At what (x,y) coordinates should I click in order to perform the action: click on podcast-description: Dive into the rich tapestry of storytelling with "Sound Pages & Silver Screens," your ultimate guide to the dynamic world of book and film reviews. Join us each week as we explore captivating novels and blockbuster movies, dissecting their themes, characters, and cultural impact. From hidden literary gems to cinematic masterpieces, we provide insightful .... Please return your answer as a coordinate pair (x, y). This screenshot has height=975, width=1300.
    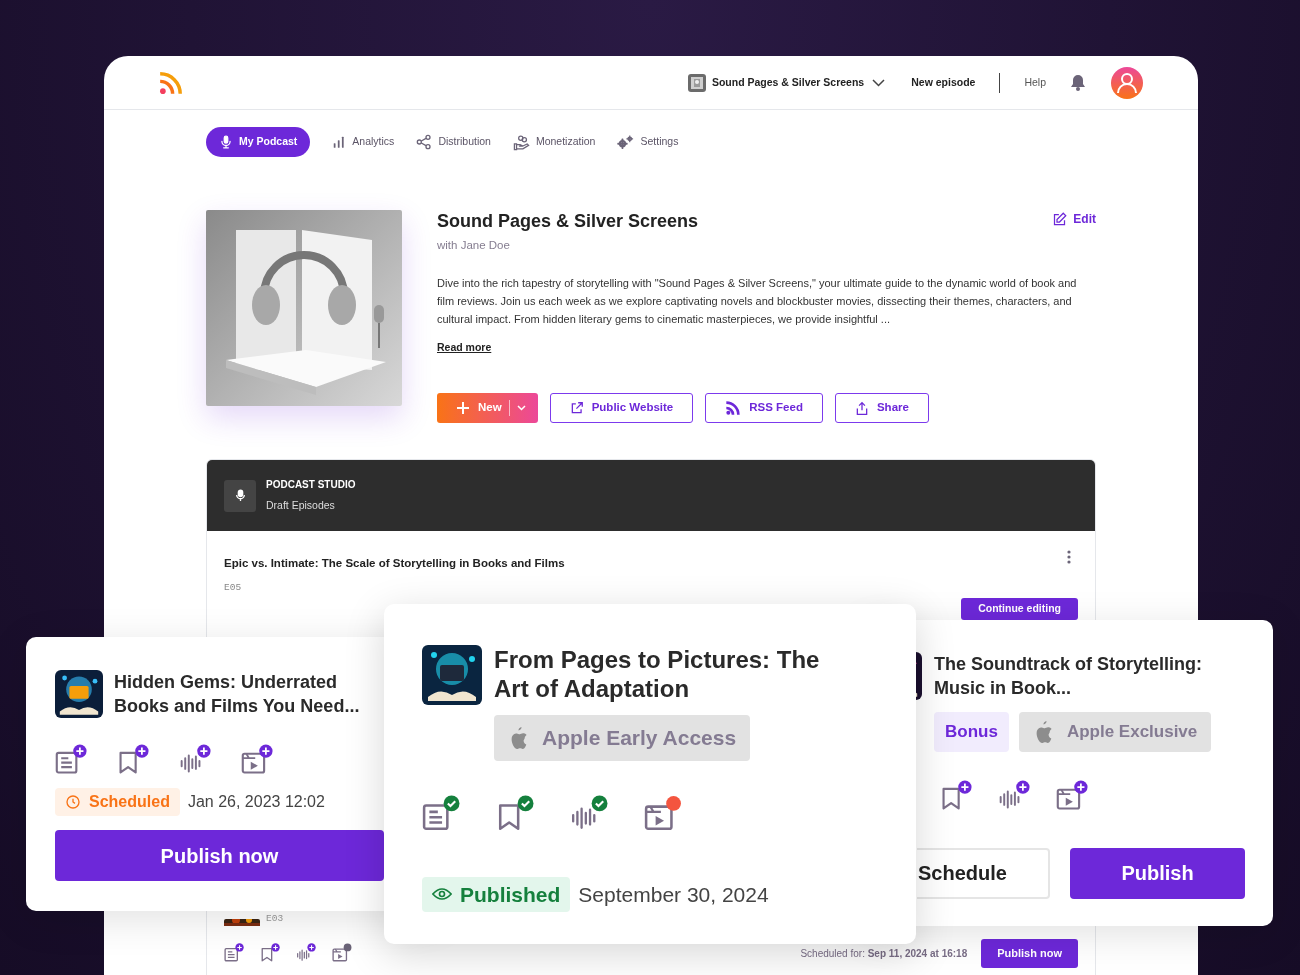
    Looking at the image, I should click on (757, 302).